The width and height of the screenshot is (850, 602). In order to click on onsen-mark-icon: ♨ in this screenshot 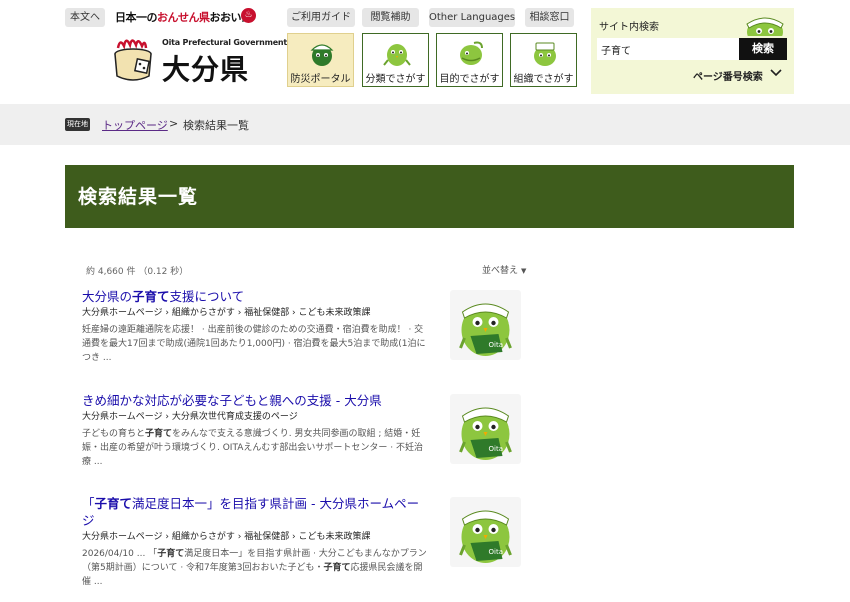, I will do `click(248, 15)`.